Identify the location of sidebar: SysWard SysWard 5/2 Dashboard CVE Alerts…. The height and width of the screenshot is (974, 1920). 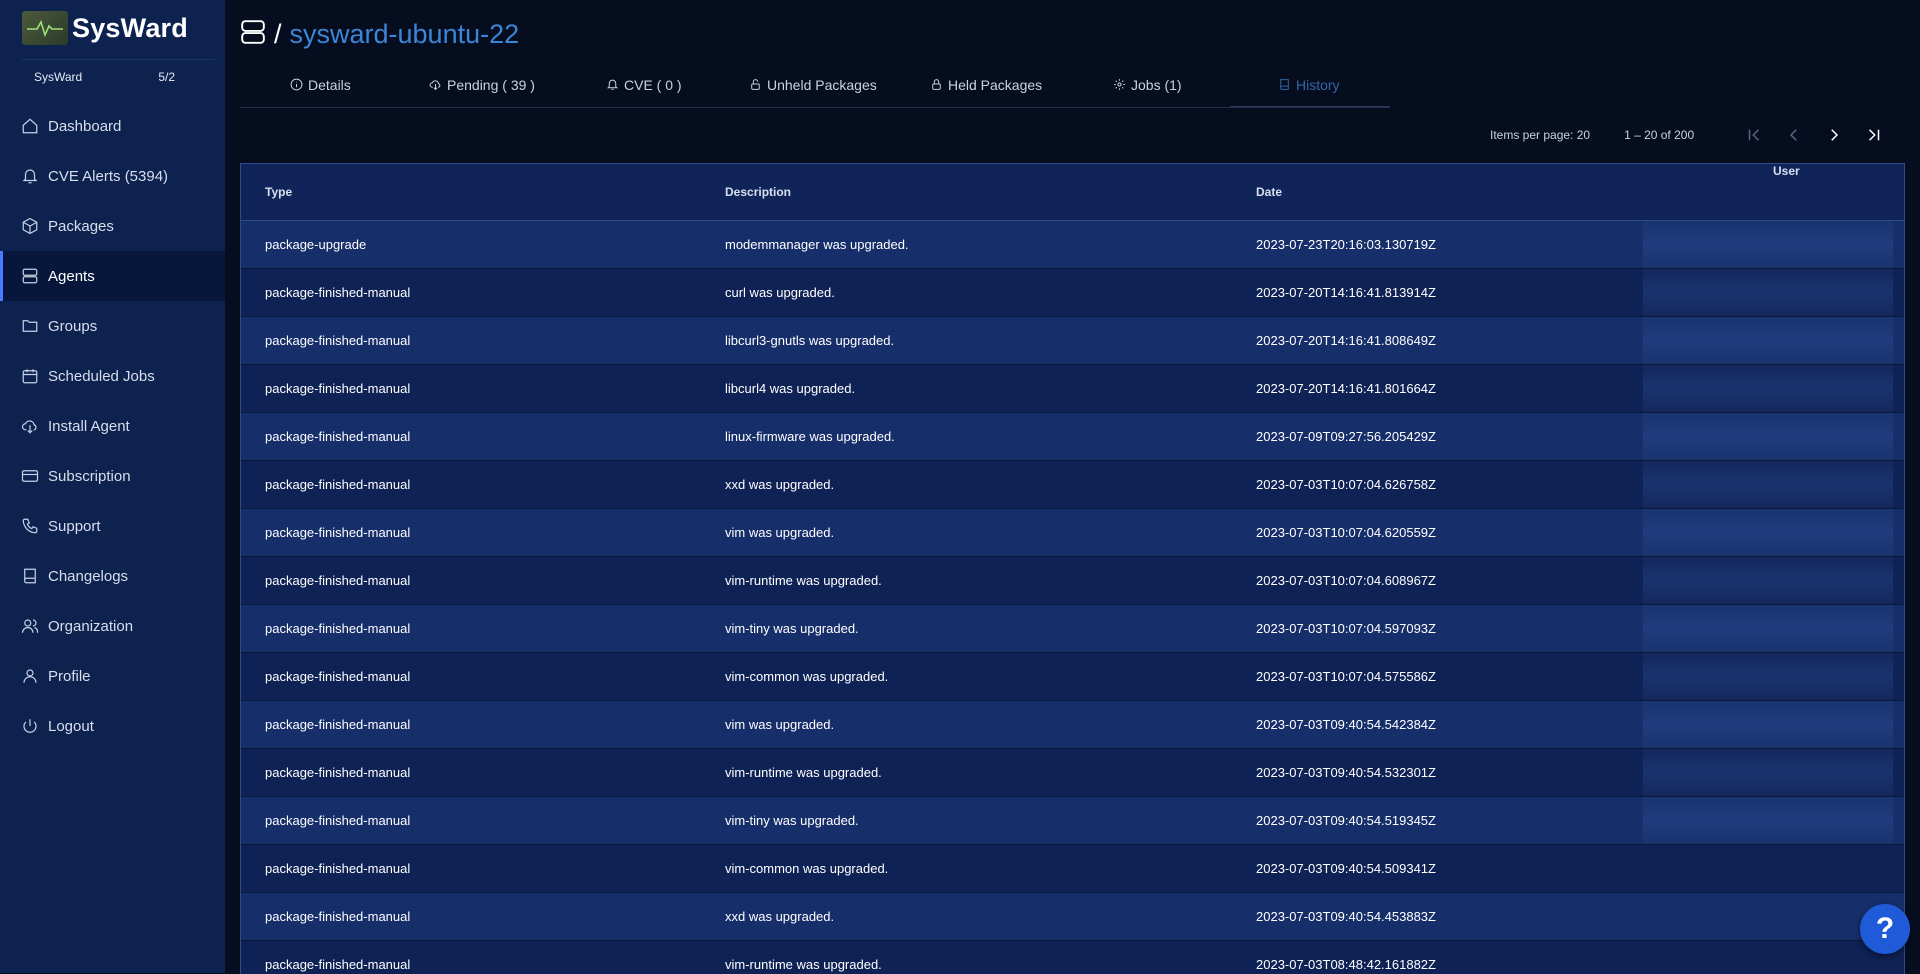
(112, 486).